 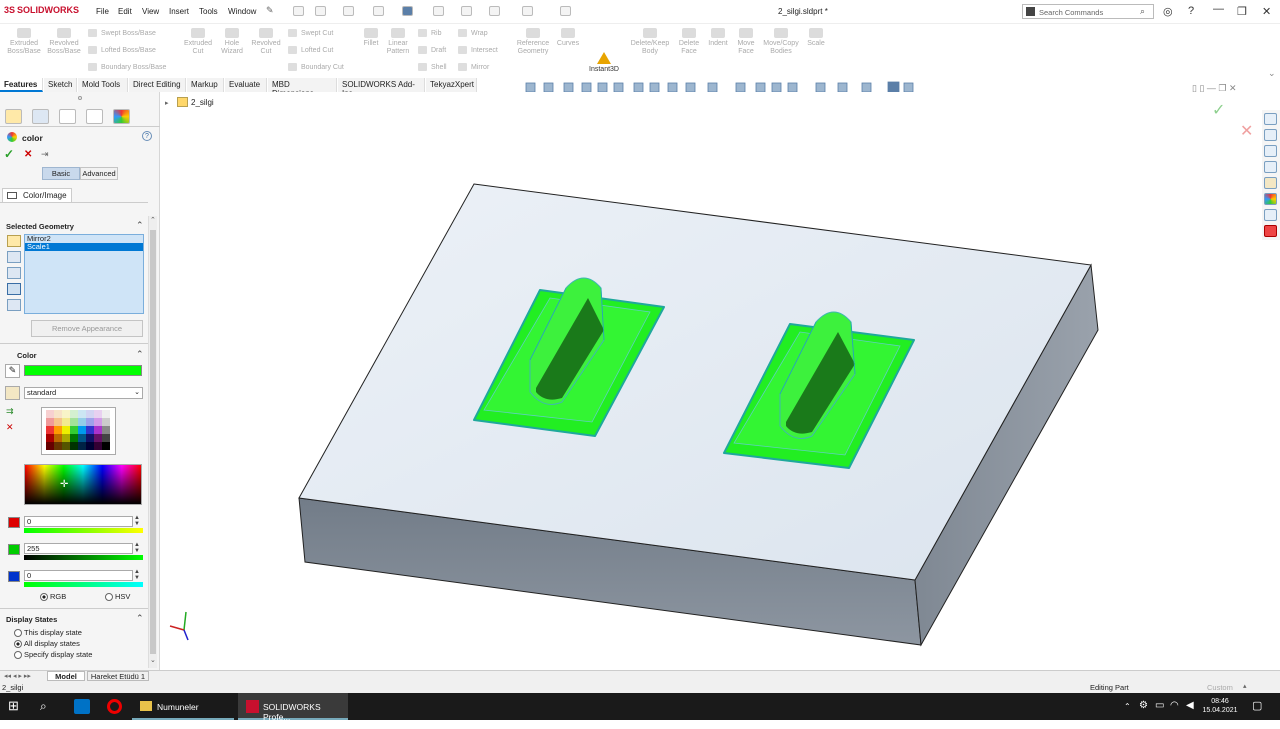 I want to click on red-spin-icon: ▲ ▼, so click(x=137, y=521).